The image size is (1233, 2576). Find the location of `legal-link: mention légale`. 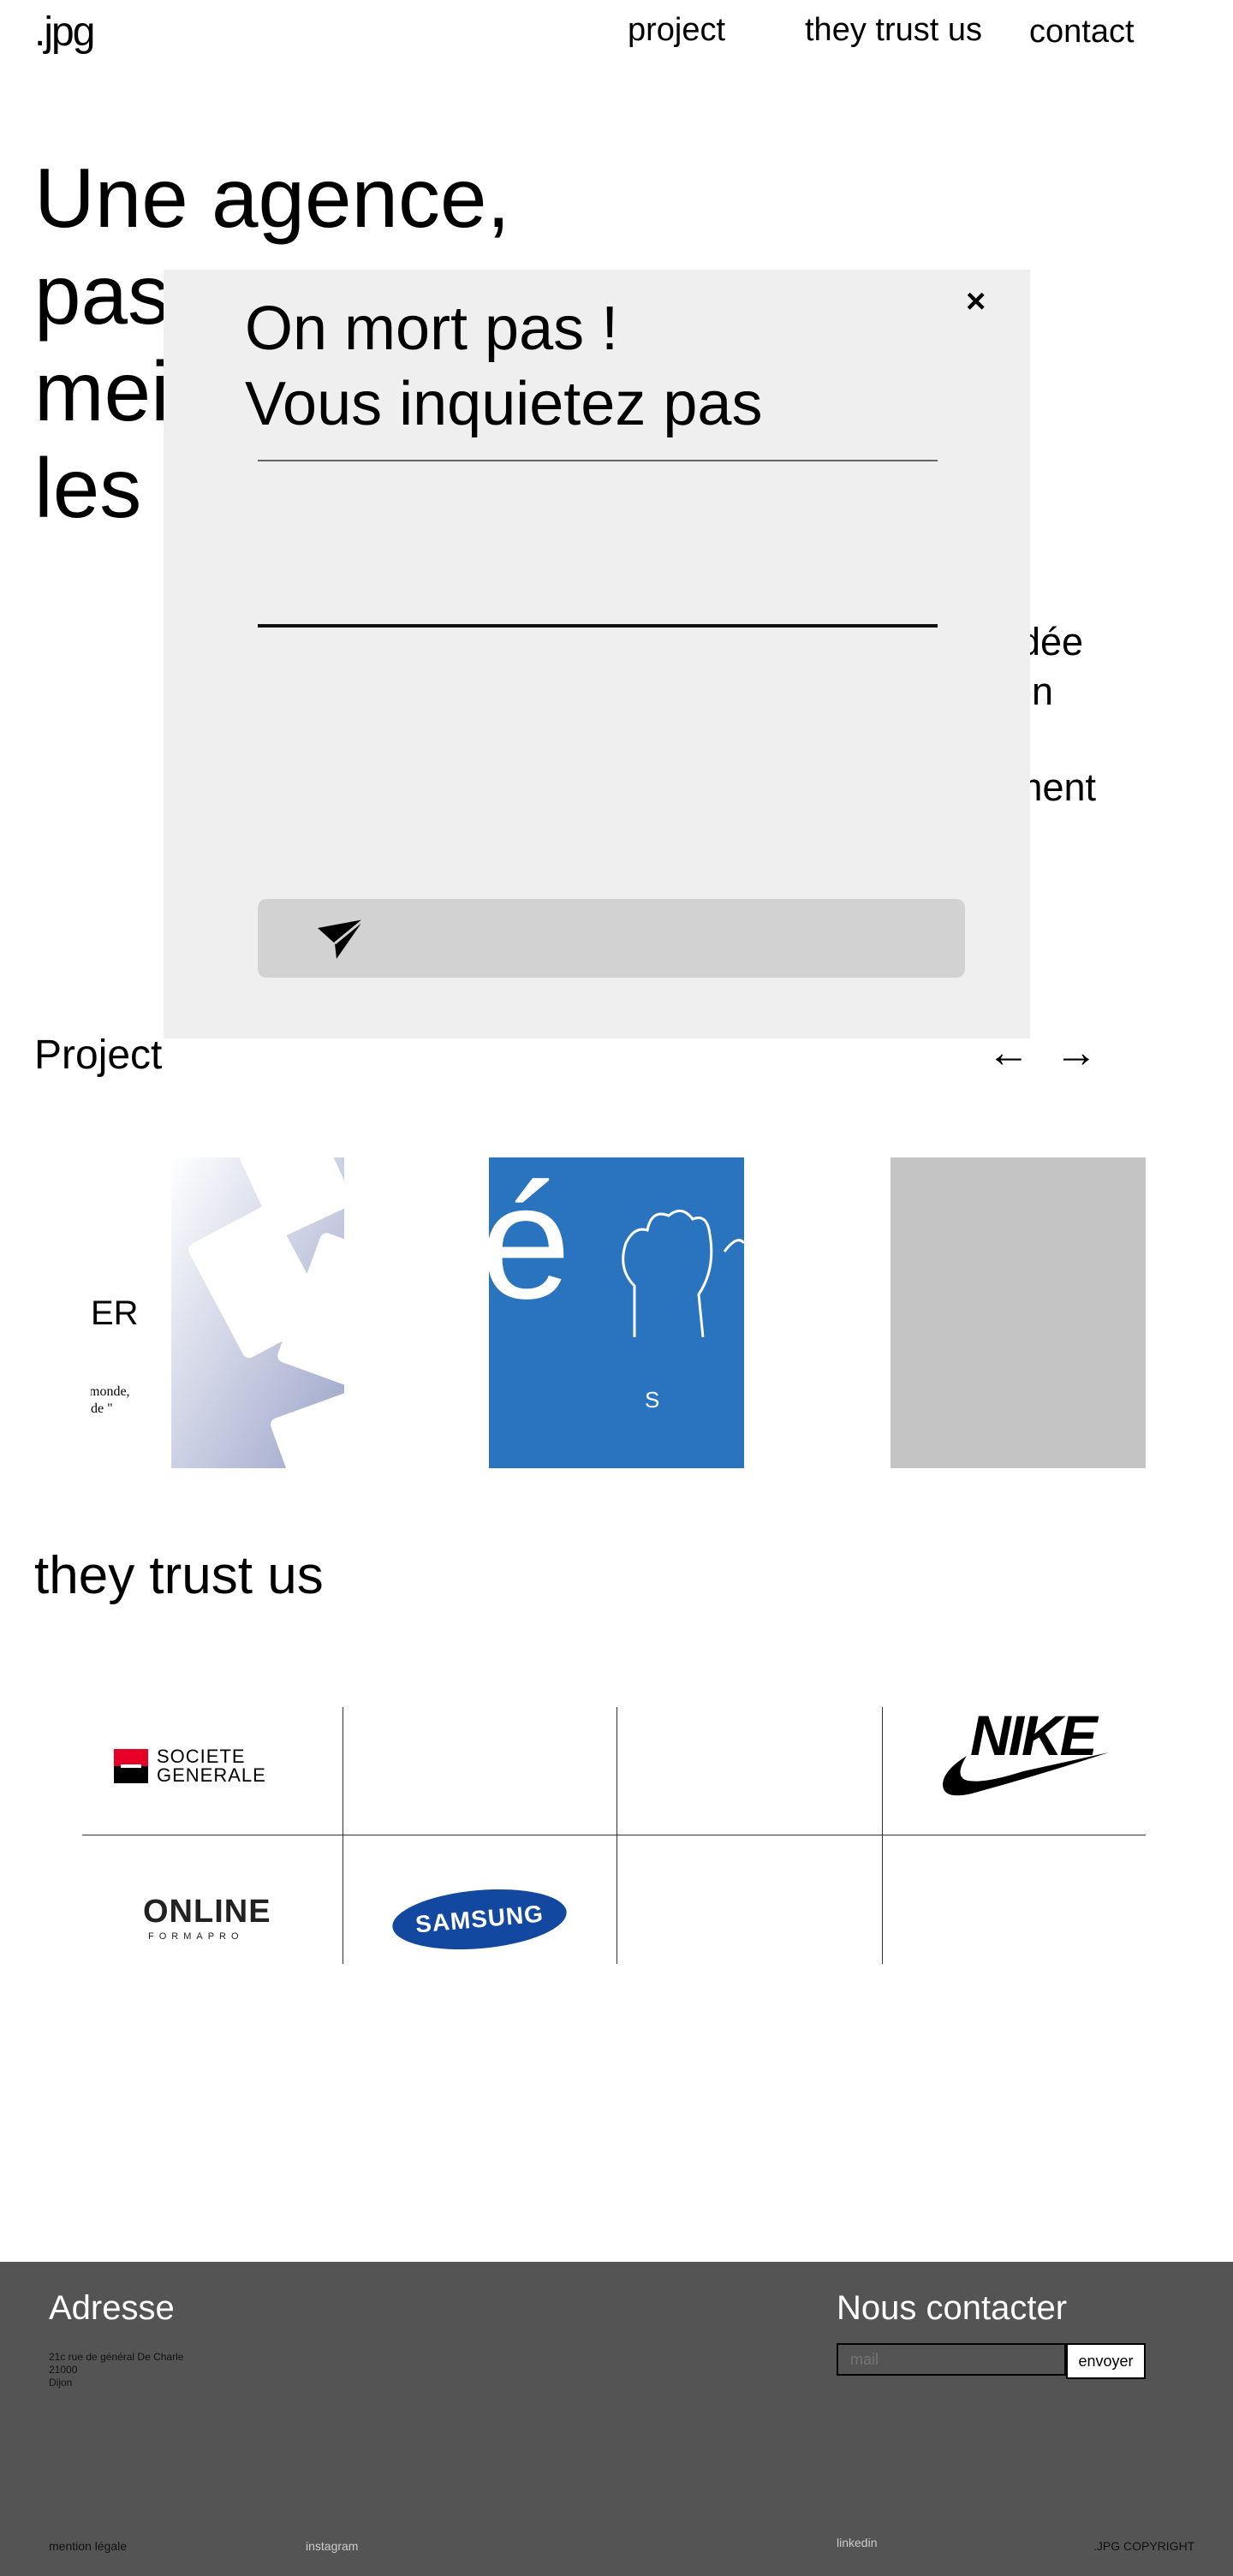

legal-link: mention légale is located at coordinates (88, 2546).